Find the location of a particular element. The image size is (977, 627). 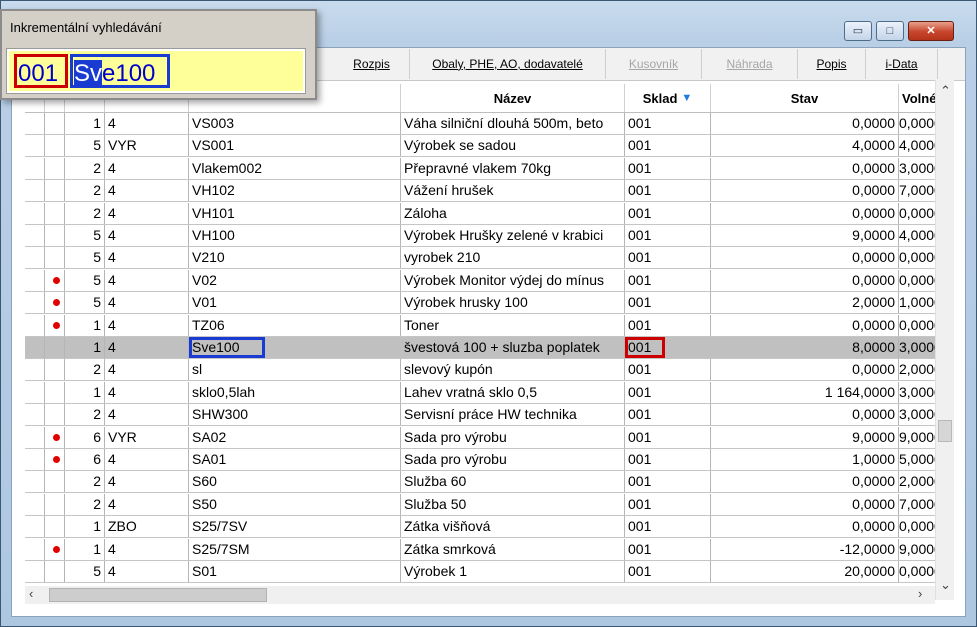

close-icon: ✕ is located at coordinates (931, 30).